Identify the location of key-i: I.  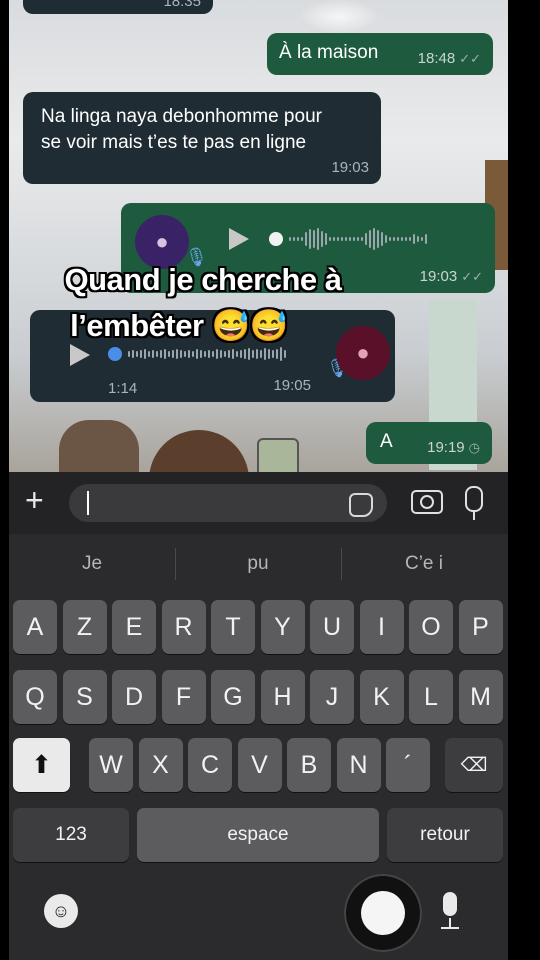
(381, 627).